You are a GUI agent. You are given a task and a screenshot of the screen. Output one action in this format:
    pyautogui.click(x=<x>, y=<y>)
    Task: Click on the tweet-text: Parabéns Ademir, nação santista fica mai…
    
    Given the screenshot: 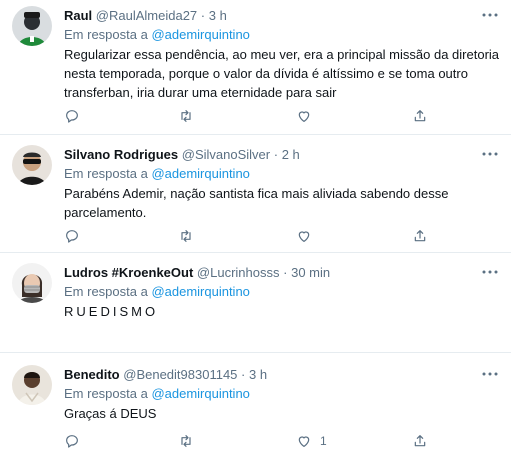 What is the action you would take?
    pyautogui.click(x=256, y=203)
    